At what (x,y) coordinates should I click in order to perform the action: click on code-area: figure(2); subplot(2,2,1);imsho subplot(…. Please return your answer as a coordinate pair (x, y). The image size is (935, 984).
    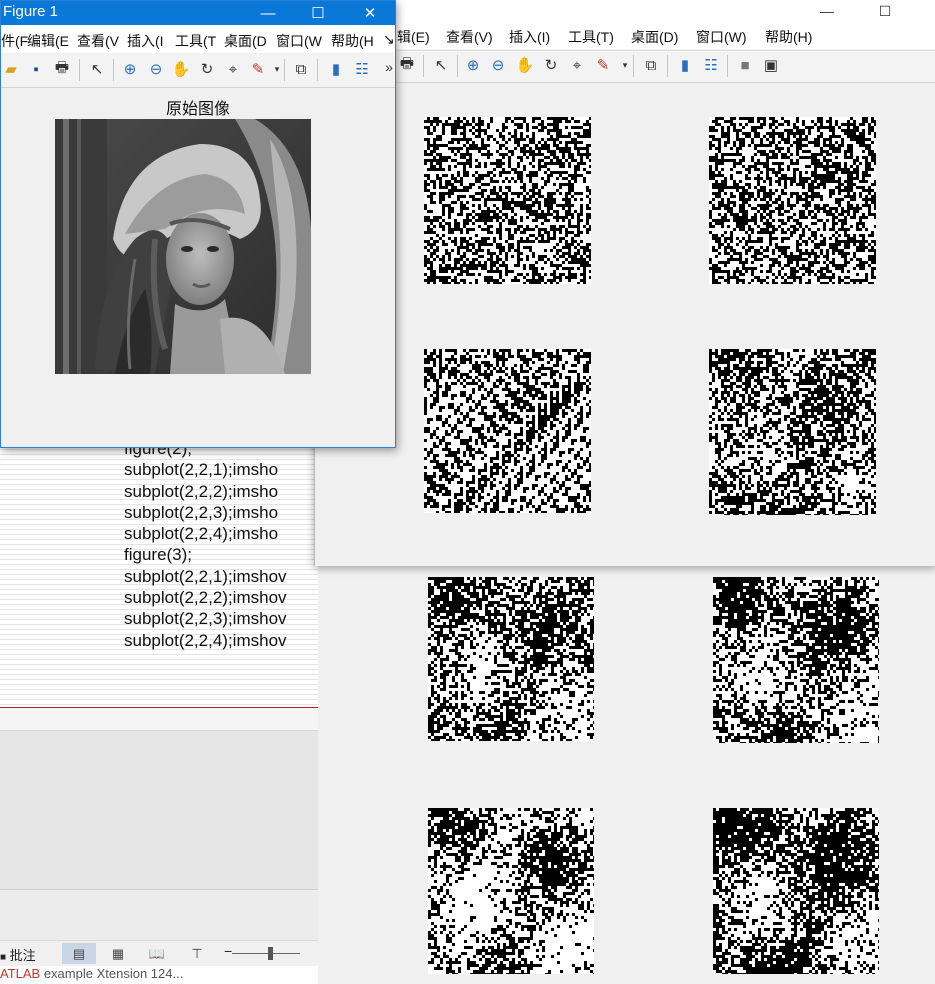
    Looking at the image, I should click on (221, 544).